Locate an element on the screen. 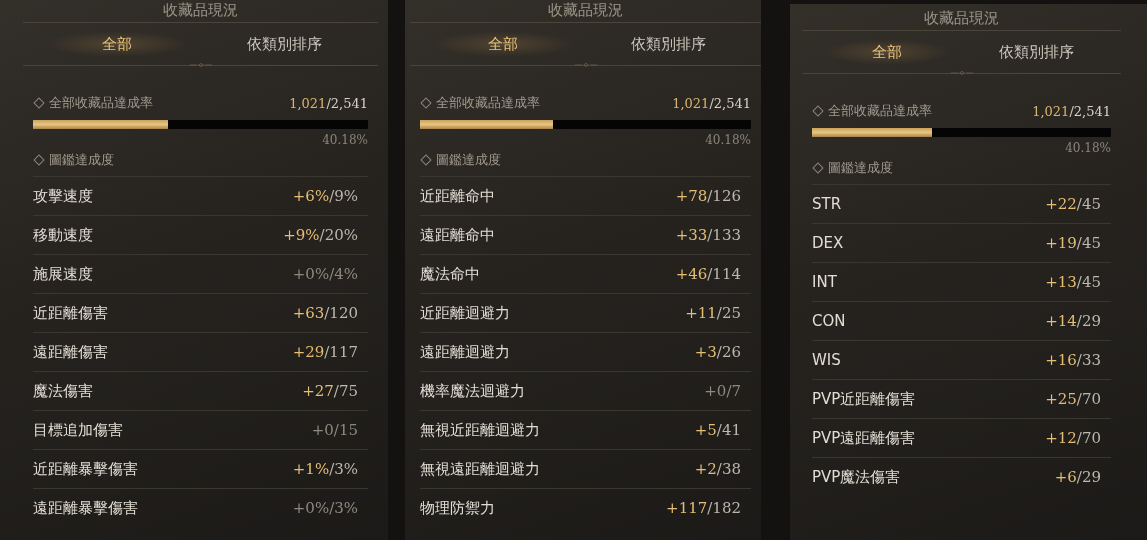  stat-bonus: +16 is located at coordinates (1061, 360).